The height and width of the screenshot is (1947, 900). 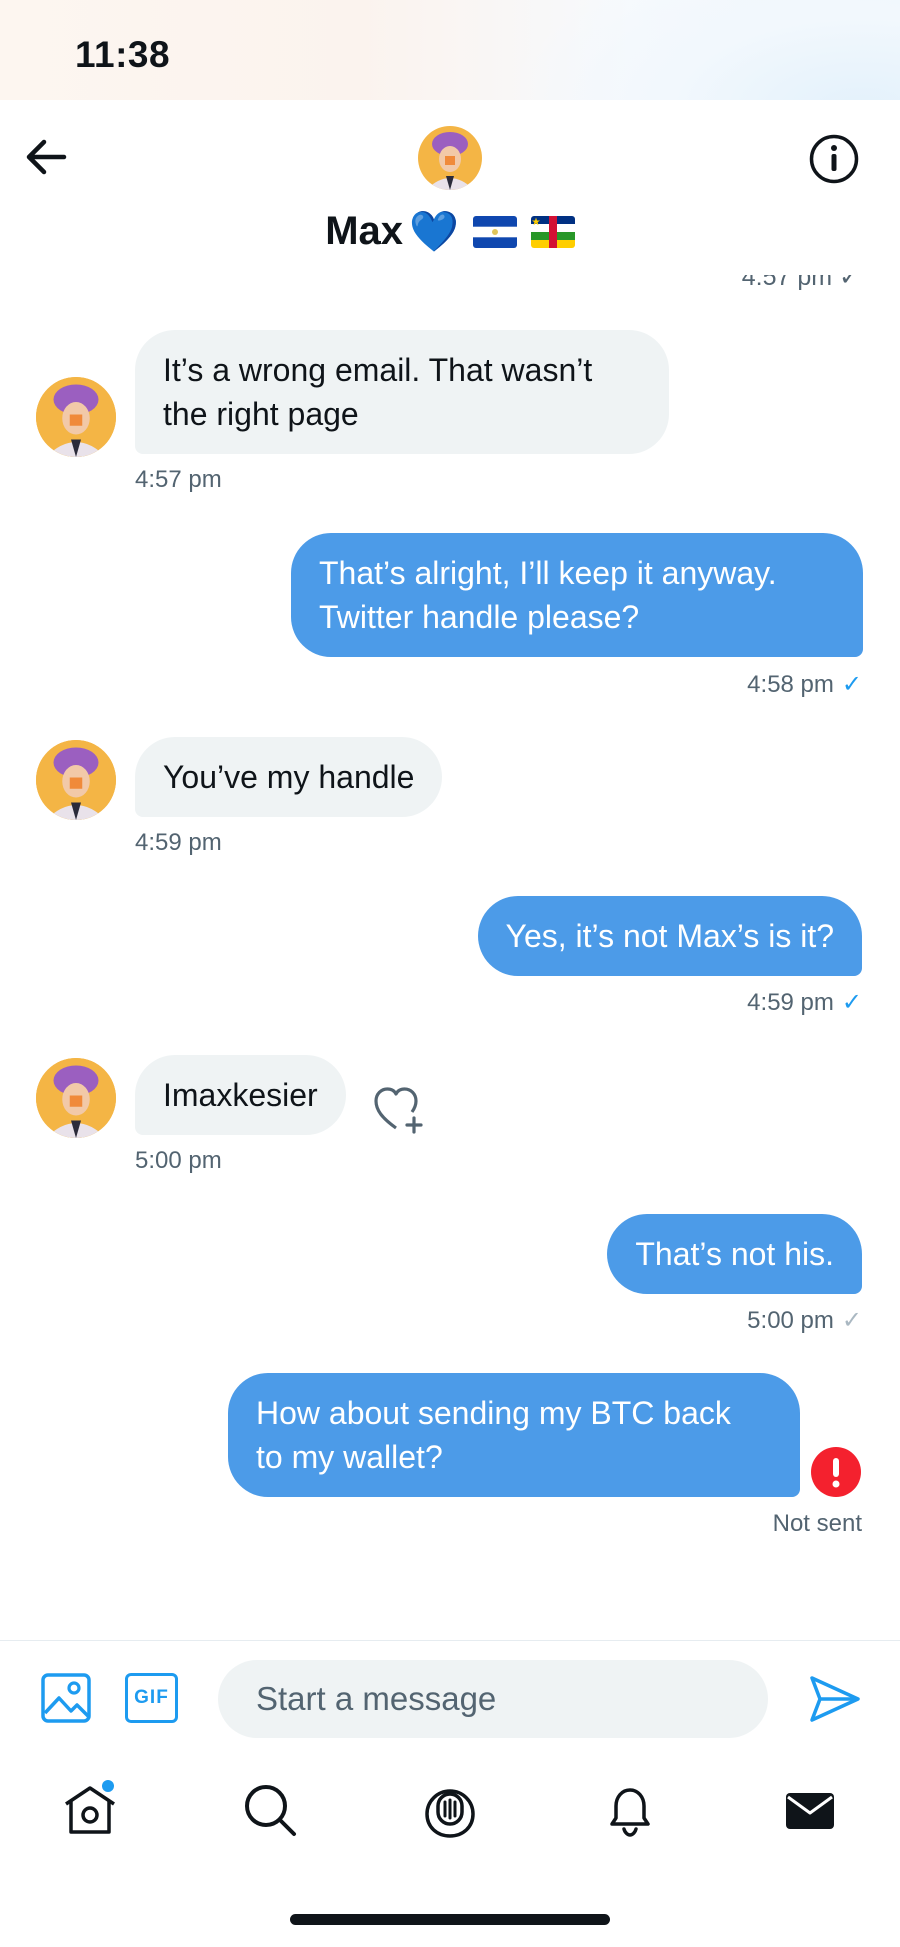 What do you see at coordinates (450, 1919) in the screenshot?
I see `home-indicator` at bounding box center [450, 1919].